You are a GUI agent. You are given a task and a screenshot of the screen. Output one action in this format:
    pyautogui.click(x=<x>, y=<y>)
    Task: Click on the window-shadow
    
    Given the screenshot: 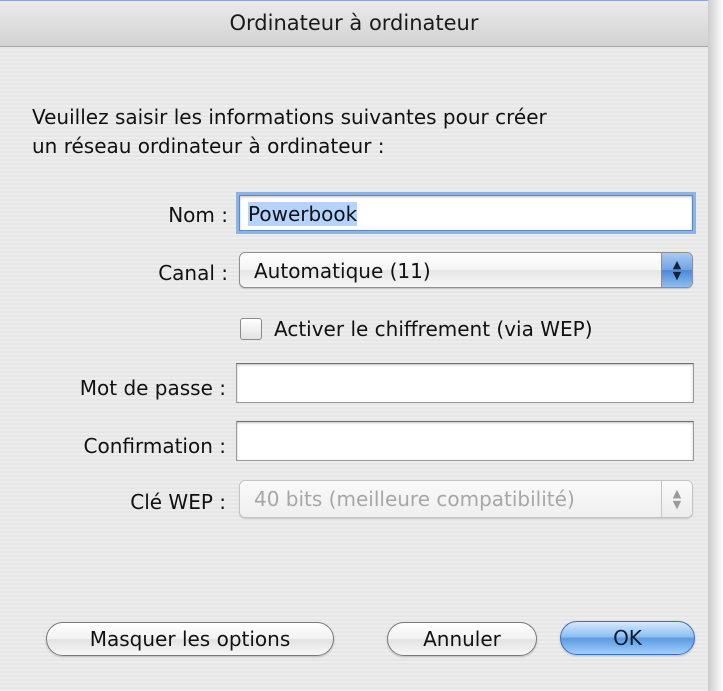 What is the action you would take?
    pyautogui.click(x=715, y=345)
    